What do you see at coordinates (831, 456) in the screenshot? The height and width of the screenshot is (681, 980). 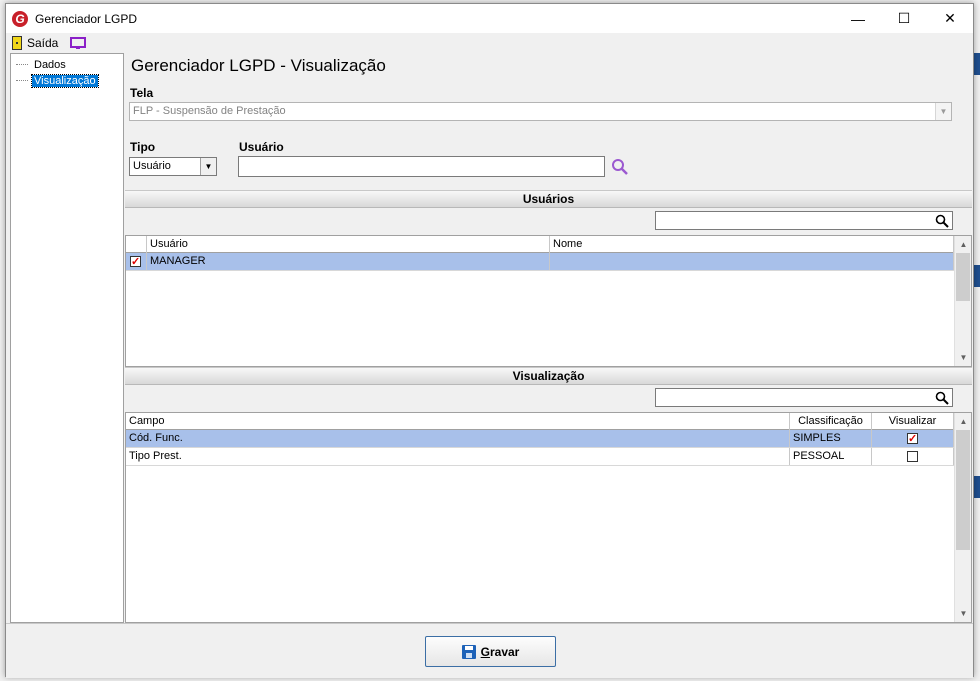 I see `classificacao-cell: PESSOAL` at bounding box center [831, 456].